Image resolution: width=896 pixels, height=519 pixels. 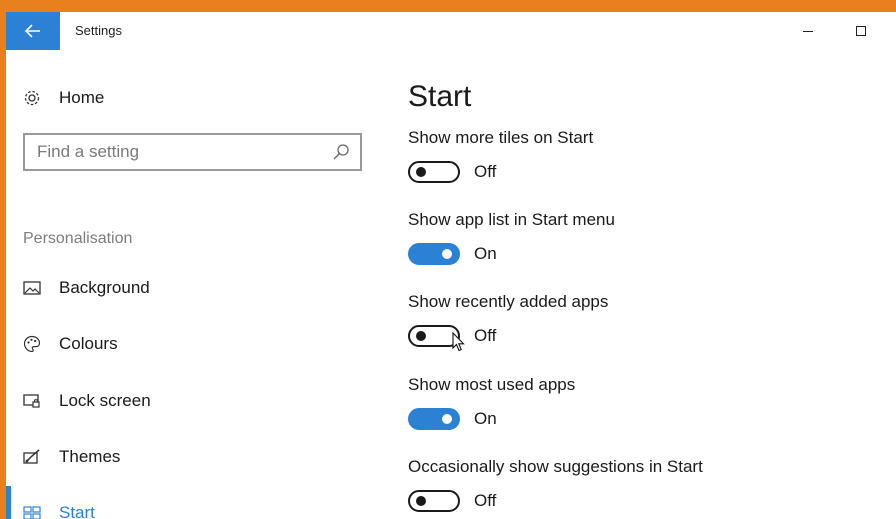 I want to click on setting-show-app-list: Show app list in Start menu On, so click(x=643, y=237).